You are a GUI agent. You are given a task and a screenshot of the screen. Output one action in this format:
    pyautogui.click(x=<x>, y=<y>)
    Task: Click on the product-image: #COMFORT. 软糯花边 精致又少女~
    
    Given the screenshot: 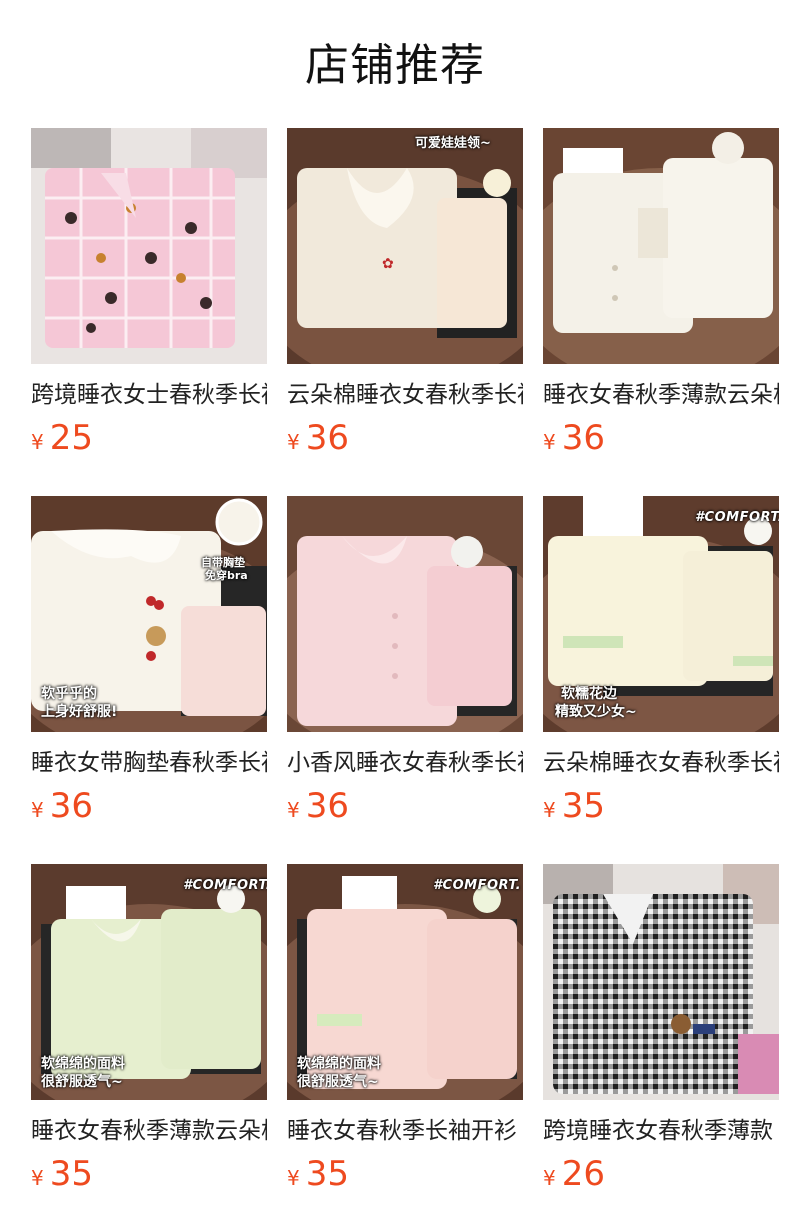 What is the action you would take?
    pyautogui.click(x=661, y=614)
    